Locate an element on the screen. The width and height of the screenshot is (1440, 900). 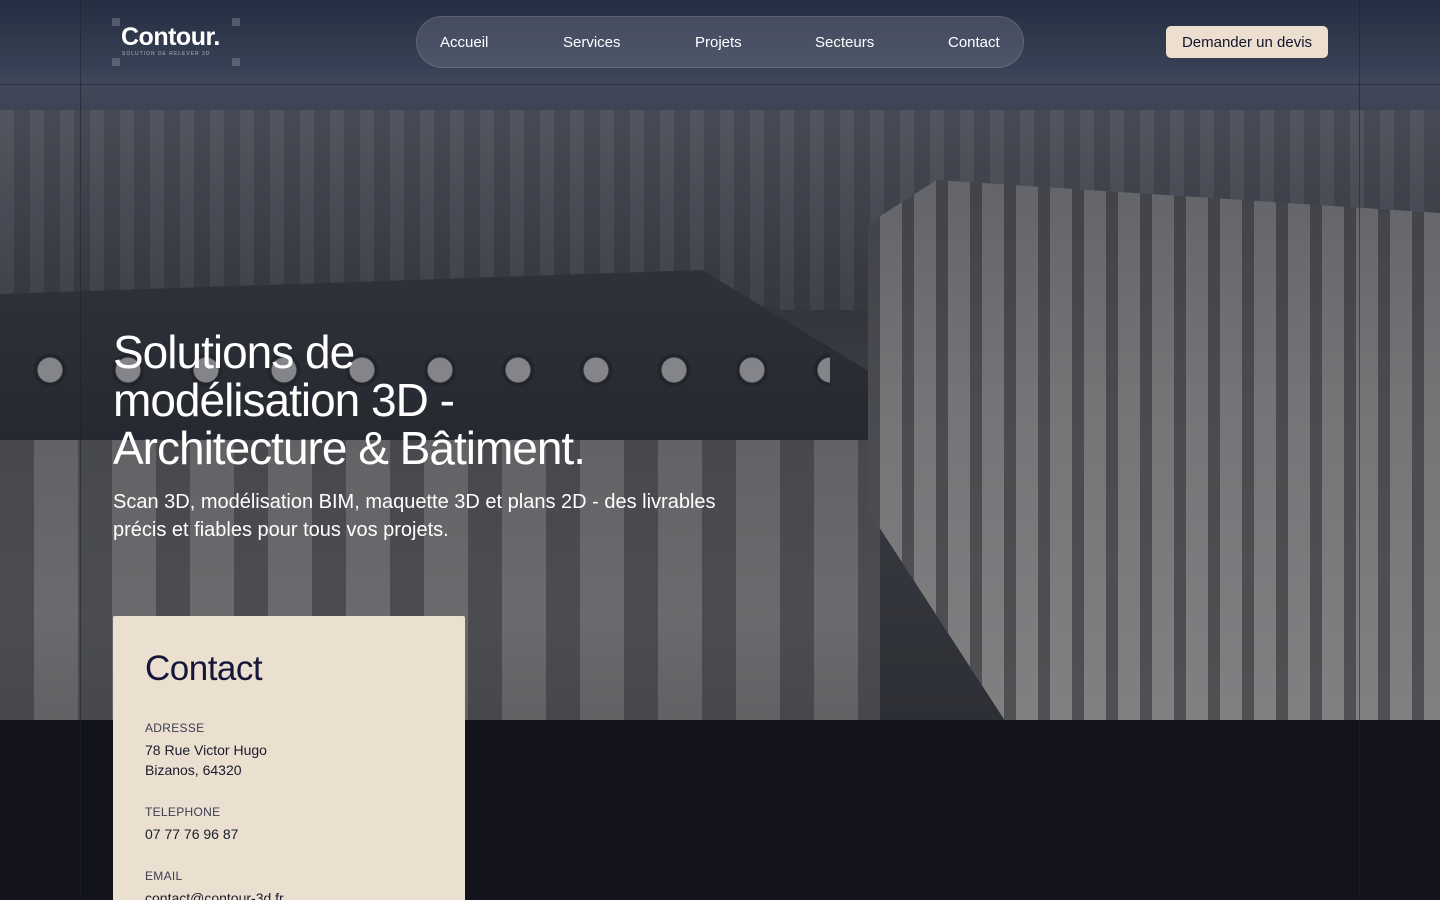
nav-link-contact: Contact is located at coordinates (974, 42).